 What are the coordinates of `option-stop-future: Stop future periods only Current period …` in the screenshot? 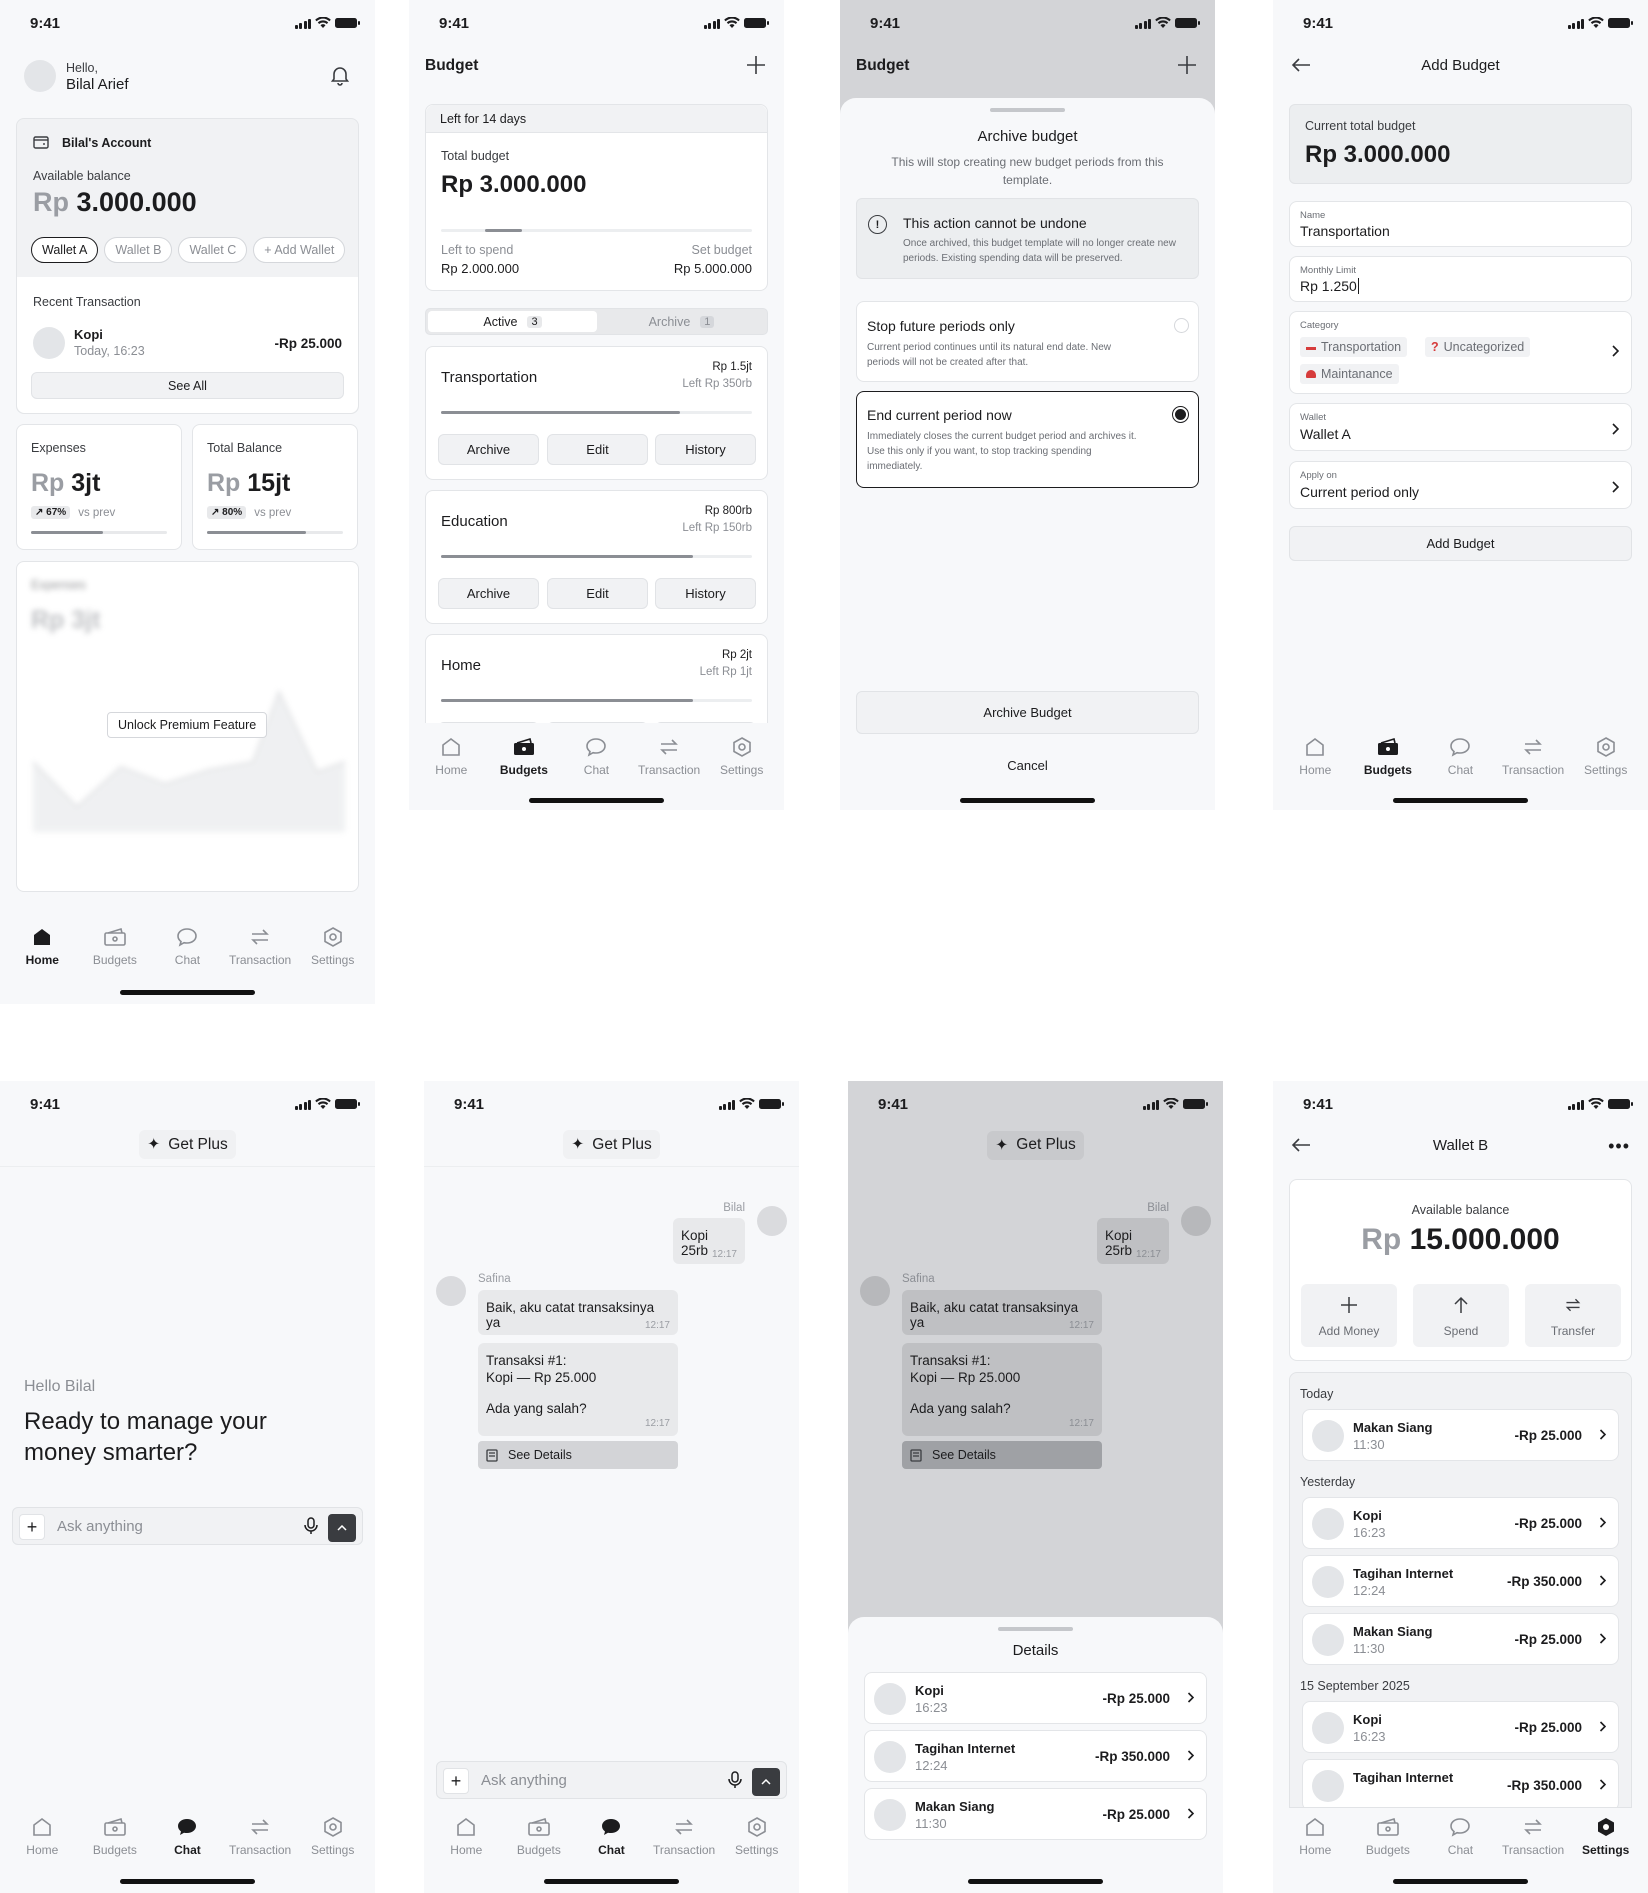 It's located at (1027, 341).